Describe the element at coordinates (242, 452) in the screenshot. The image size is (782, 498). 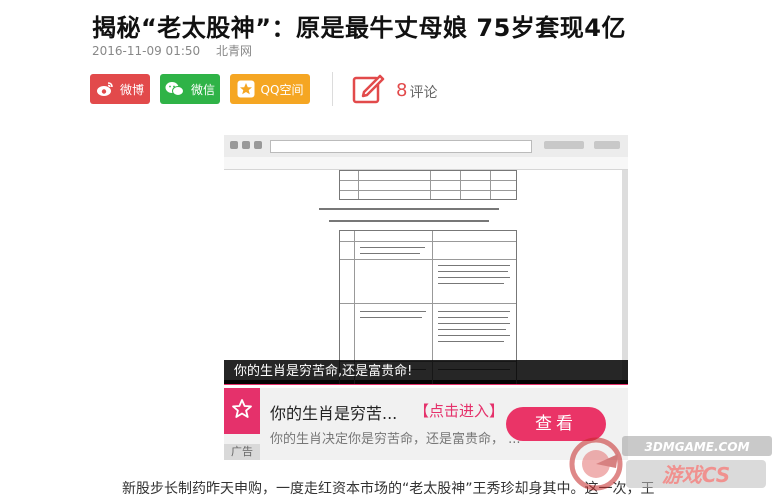
I see `ad-label-badge: 广告` at that location.